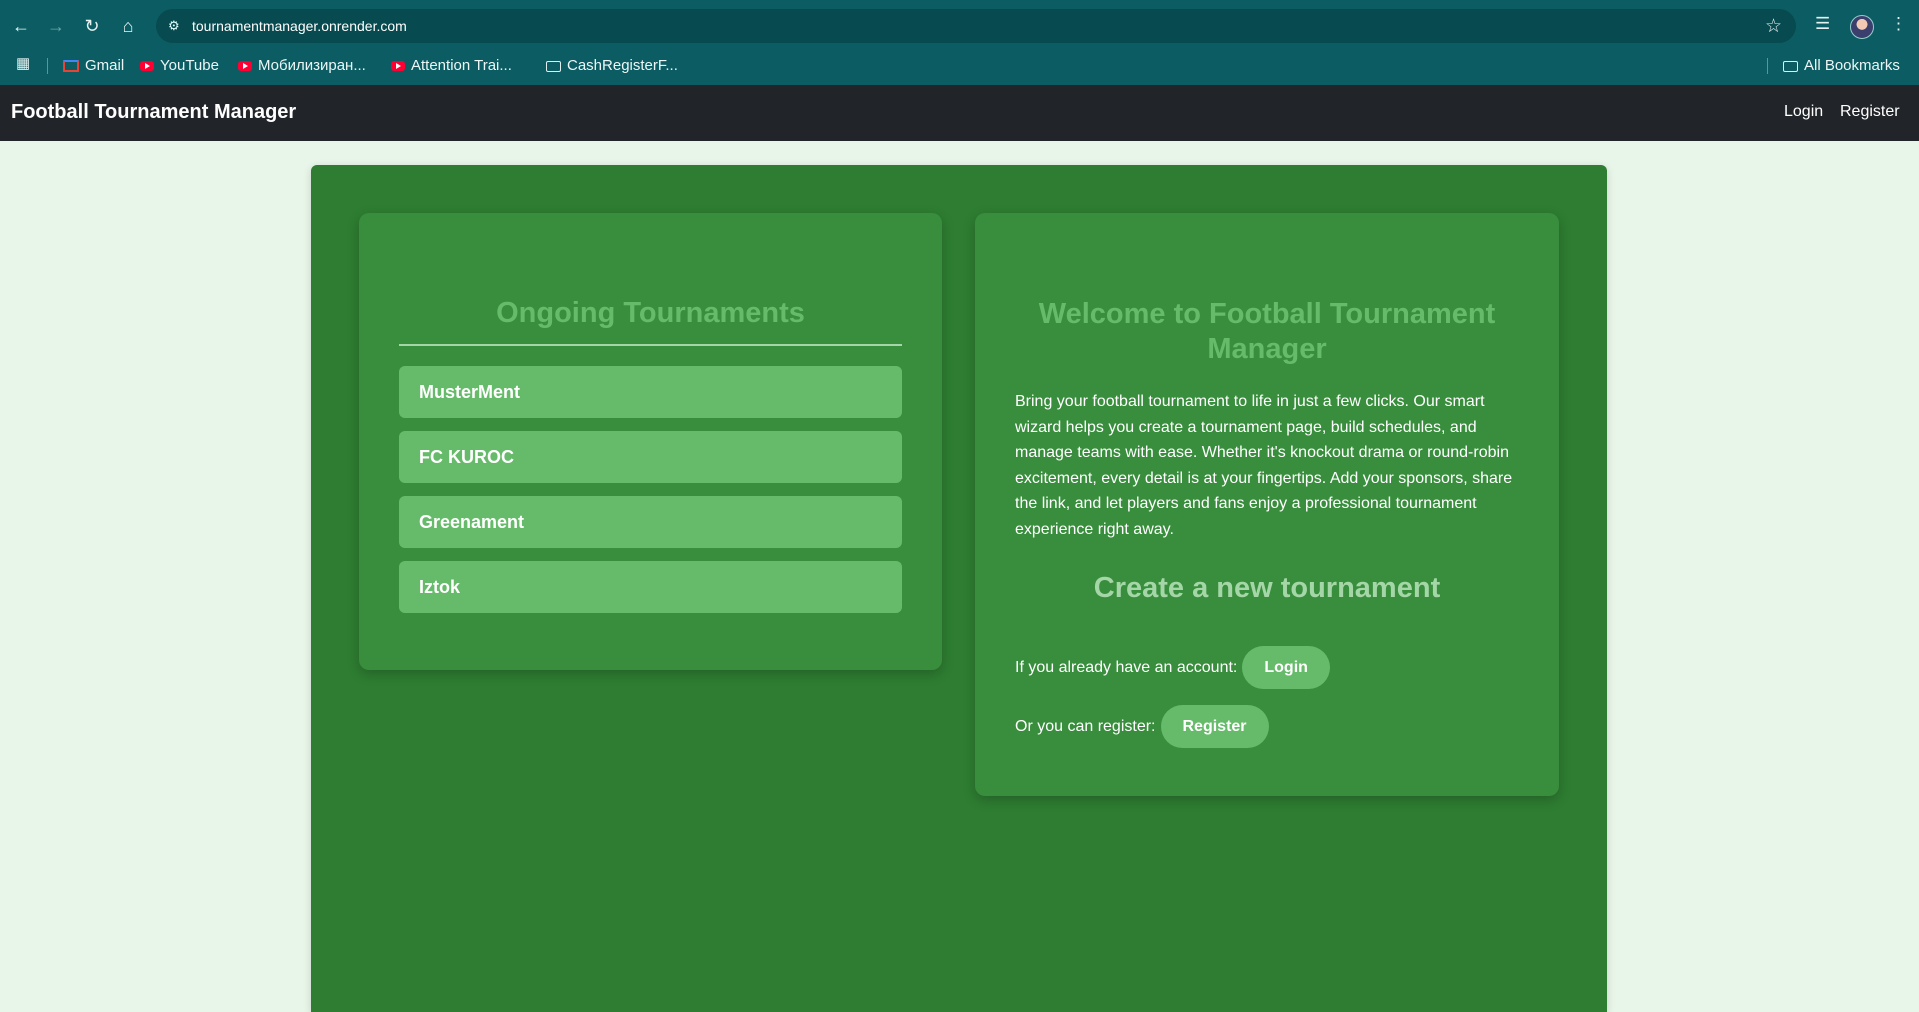 The width and height of the screenshot is (1919, 1012). What do you see at coordinates (92, 26) in the screenshot?
I see `reload-icon: ↻` at bounding box center [92, 26].